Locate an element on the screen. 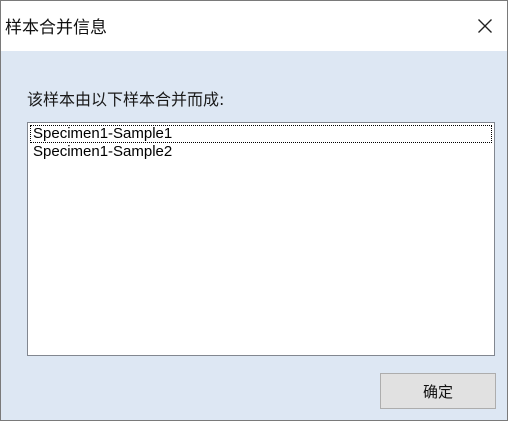 This screenshot has height=421, width=508. list-item: Specimen1-Sample2 is located at coordinates (261, 152).